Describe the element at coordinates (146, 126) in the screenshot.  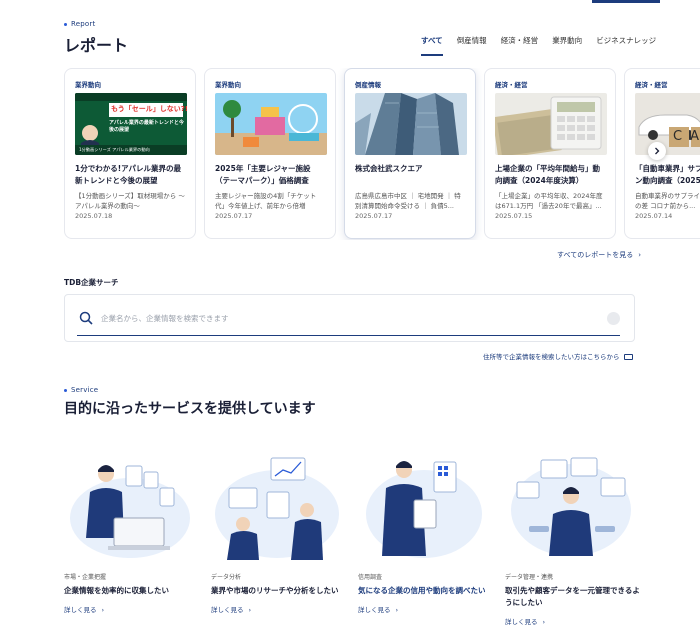
I see `thumbnail-subtitle: アパレル業界の最新トレンドと今後の展望` at that location.